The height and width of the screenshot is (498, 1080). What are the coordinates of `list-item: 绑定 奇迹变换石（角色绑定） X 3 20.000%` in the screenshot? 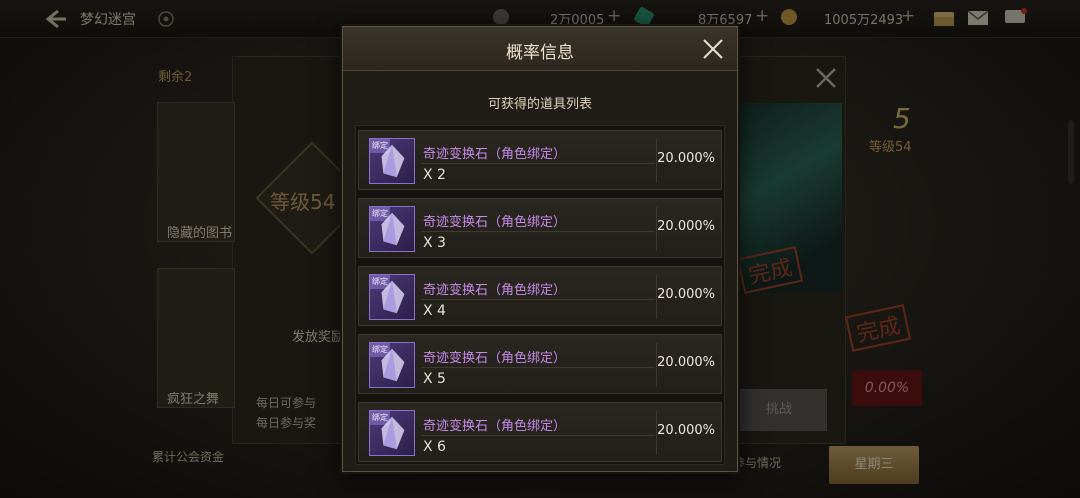 It's located at (540, 228).